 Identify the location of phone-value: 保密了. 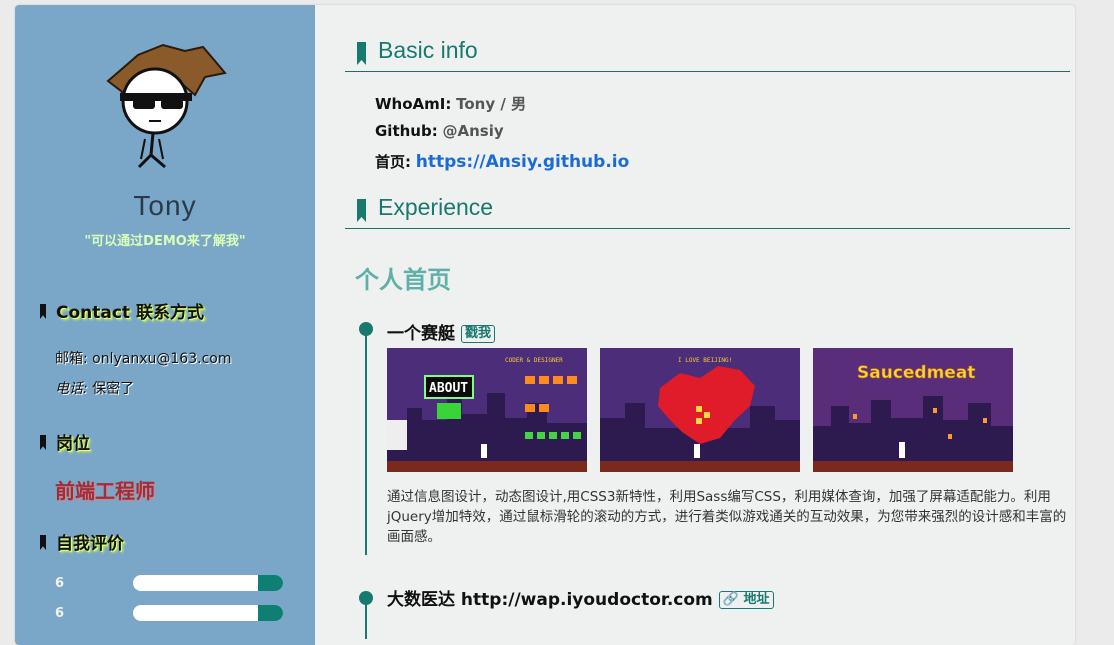
(113, 389).